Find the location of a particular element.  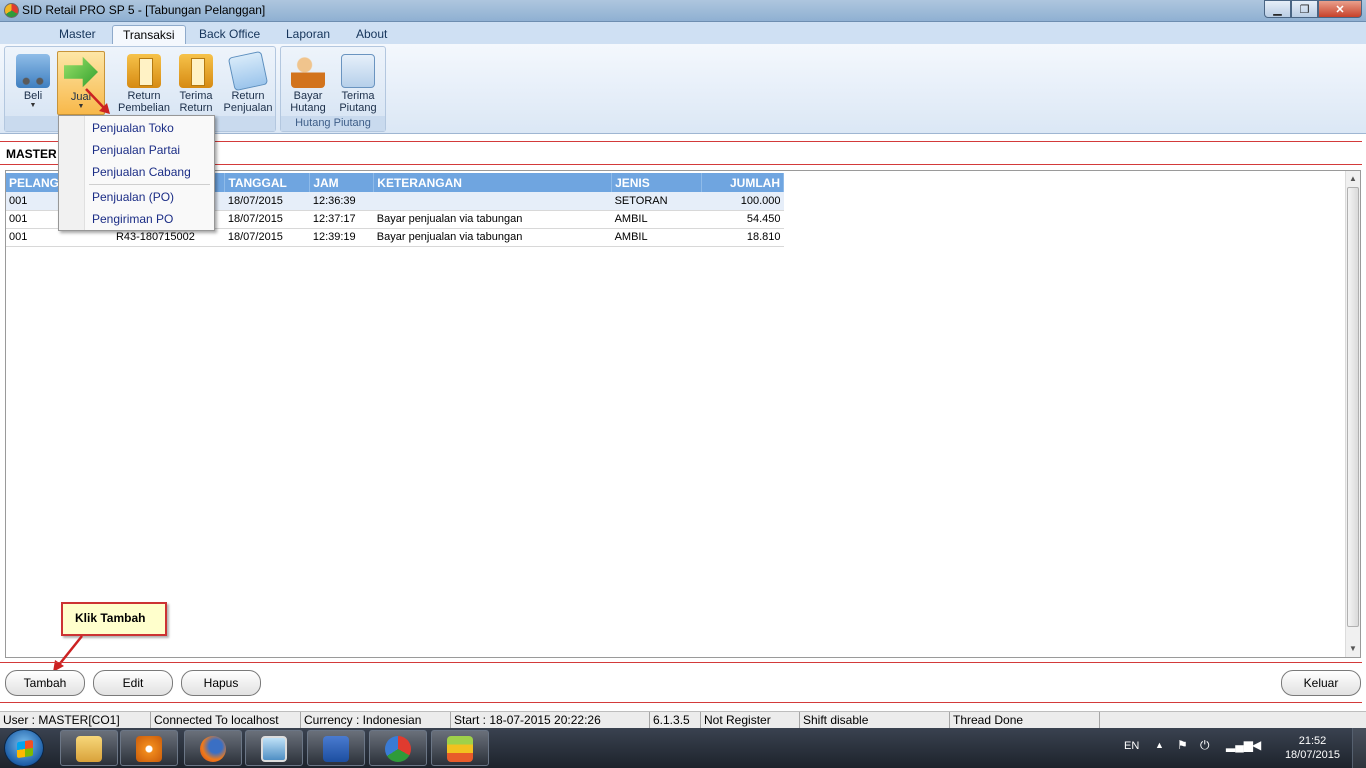

picture-viewer-icon is located at coordinates (274, 749).